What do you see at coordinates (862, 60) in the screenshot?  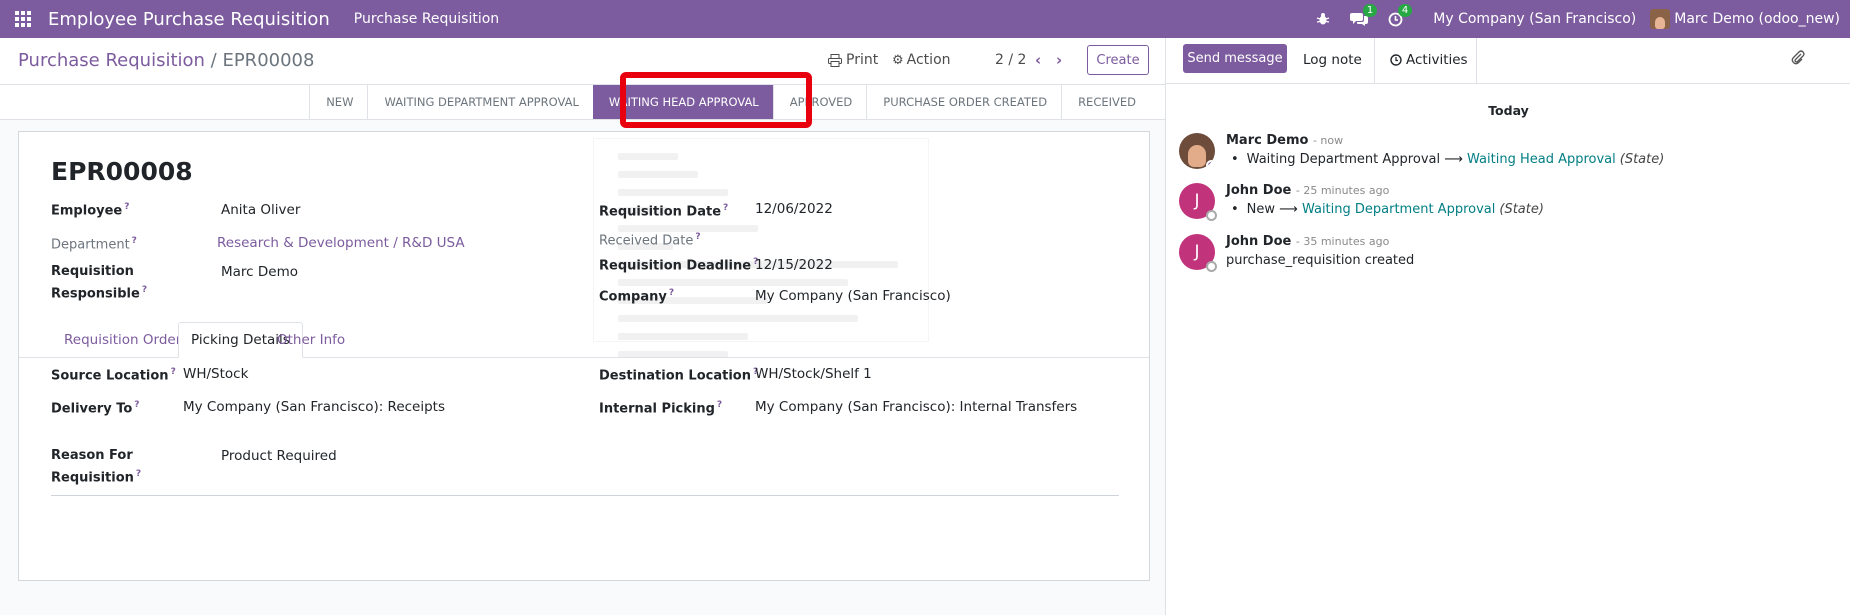 I see `print-label: Print` at bounding box center [862, 60].